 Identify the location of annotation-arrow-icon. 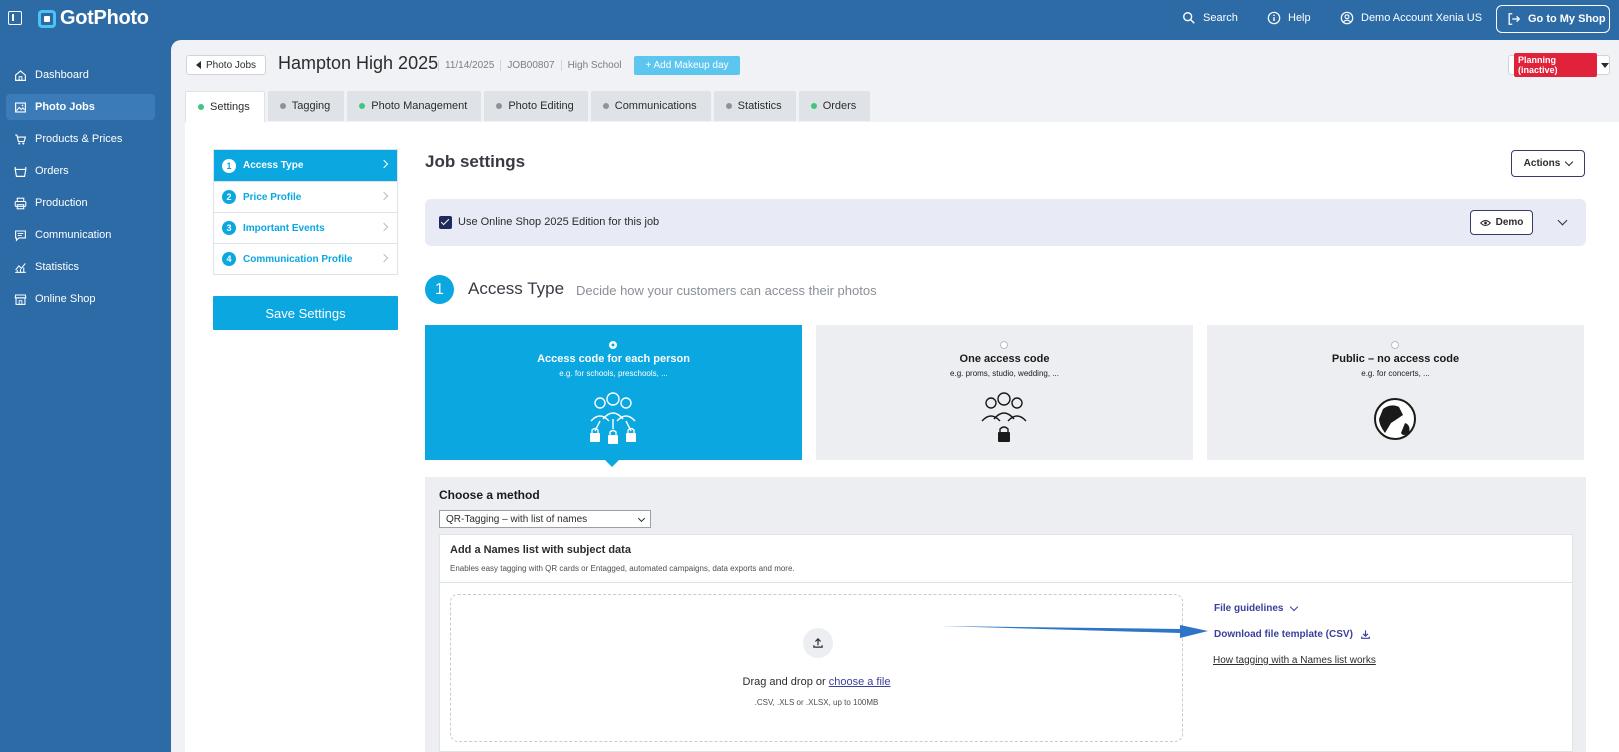
(1074, 631).